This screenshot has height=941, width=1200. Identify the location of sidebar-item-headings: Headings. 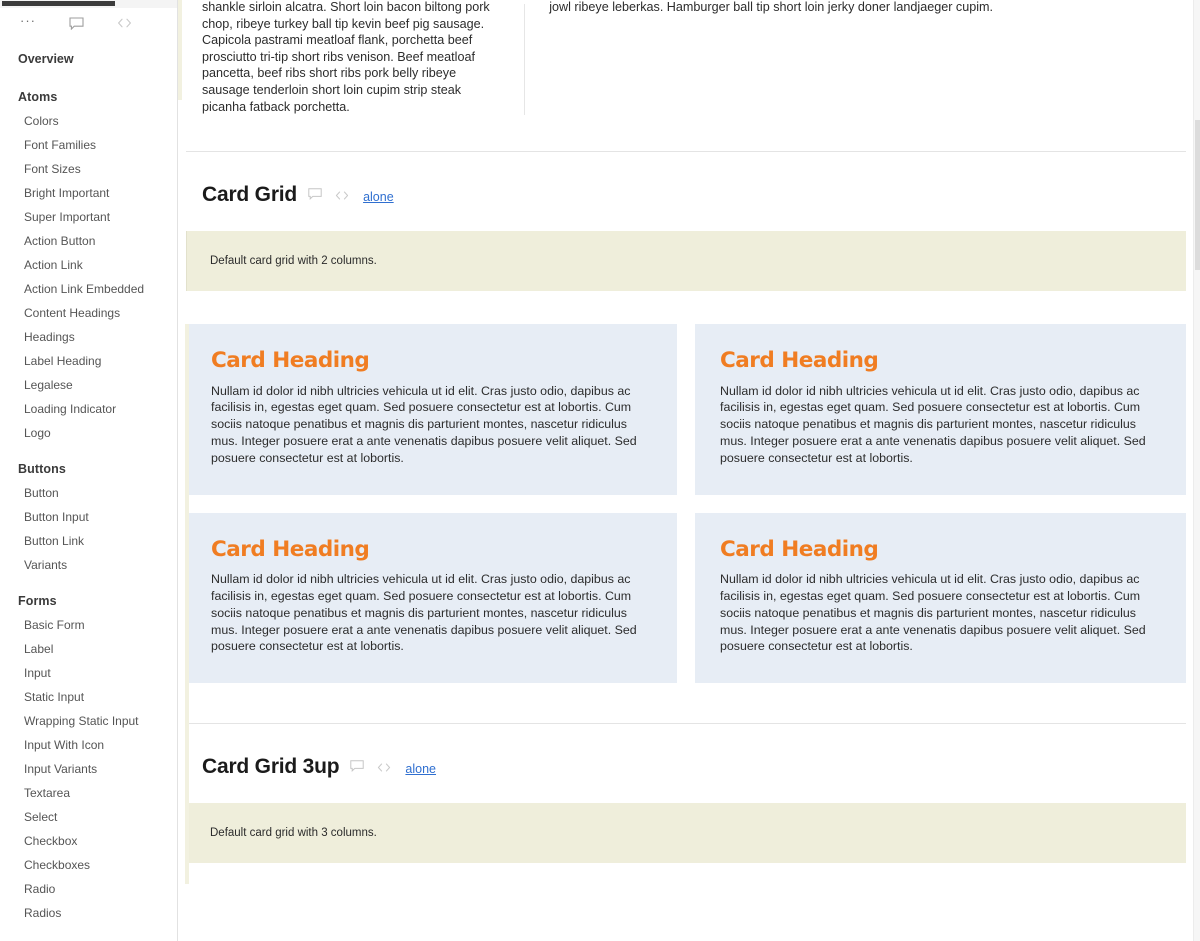
(88, 337).